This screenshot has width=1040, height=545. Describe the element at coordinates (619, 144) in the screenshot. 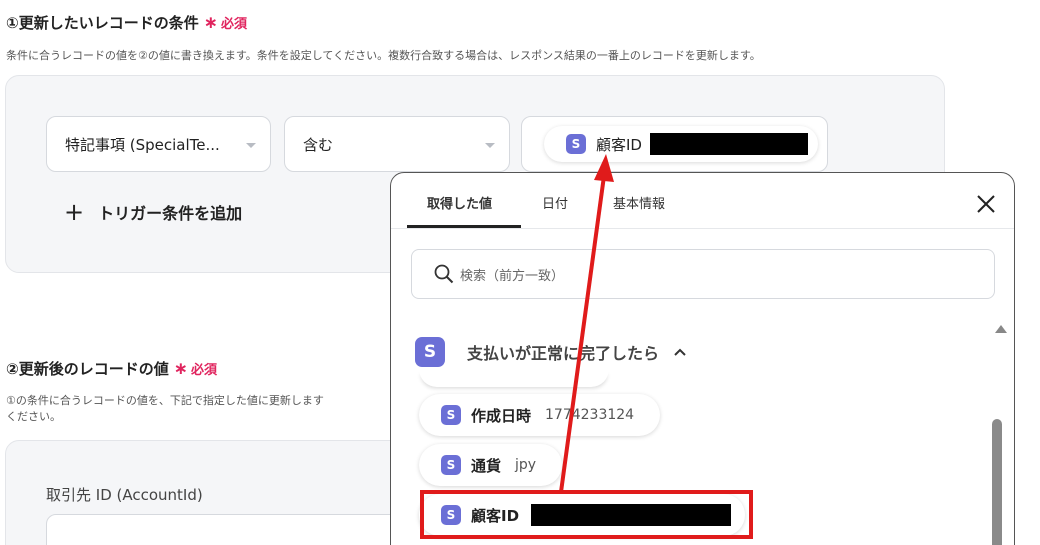

I see `value-chip-label: 顧客ID` at that location.